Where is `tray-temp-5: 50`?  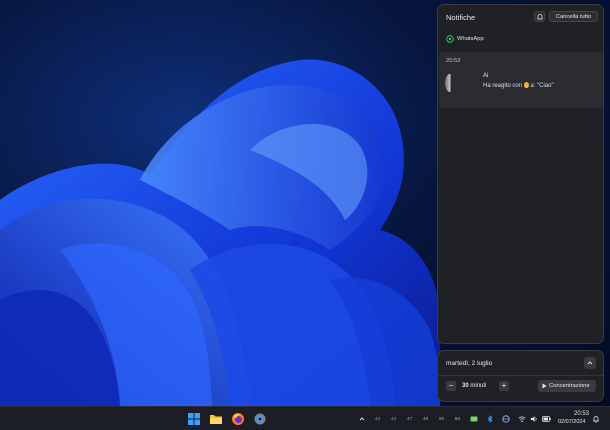
tray-temp-5: 50 is located at coordinates (441, 418).